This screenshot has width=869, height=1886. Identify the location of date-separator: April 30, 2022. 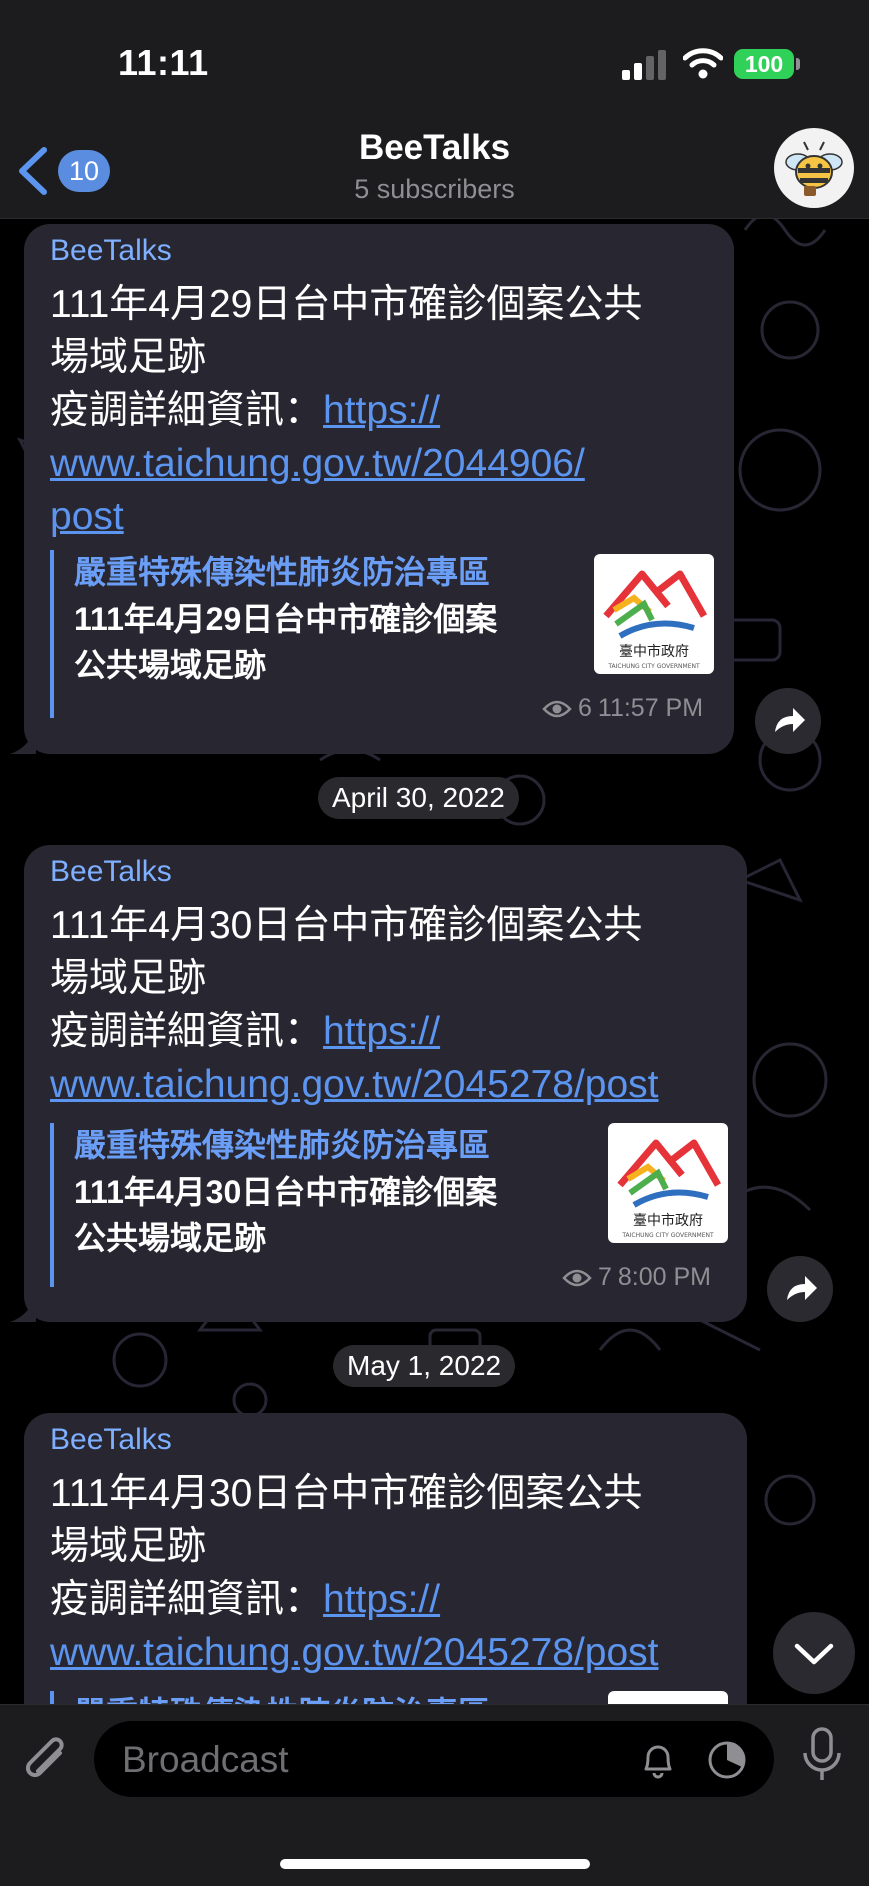
(418, 798).